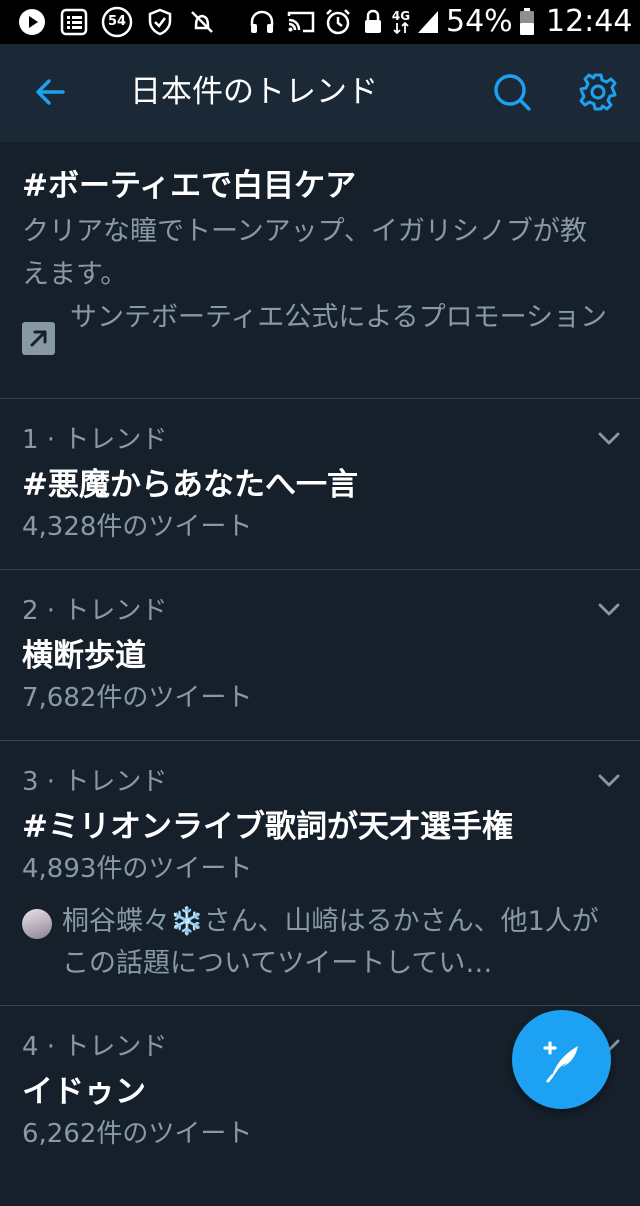 Image resolution: width=640 pixels, height=1206 pixels. Describe the element at coordinates (320, 22) in the screenshot. I see `status-bar: 54 4G 54% 12:44` at that location.